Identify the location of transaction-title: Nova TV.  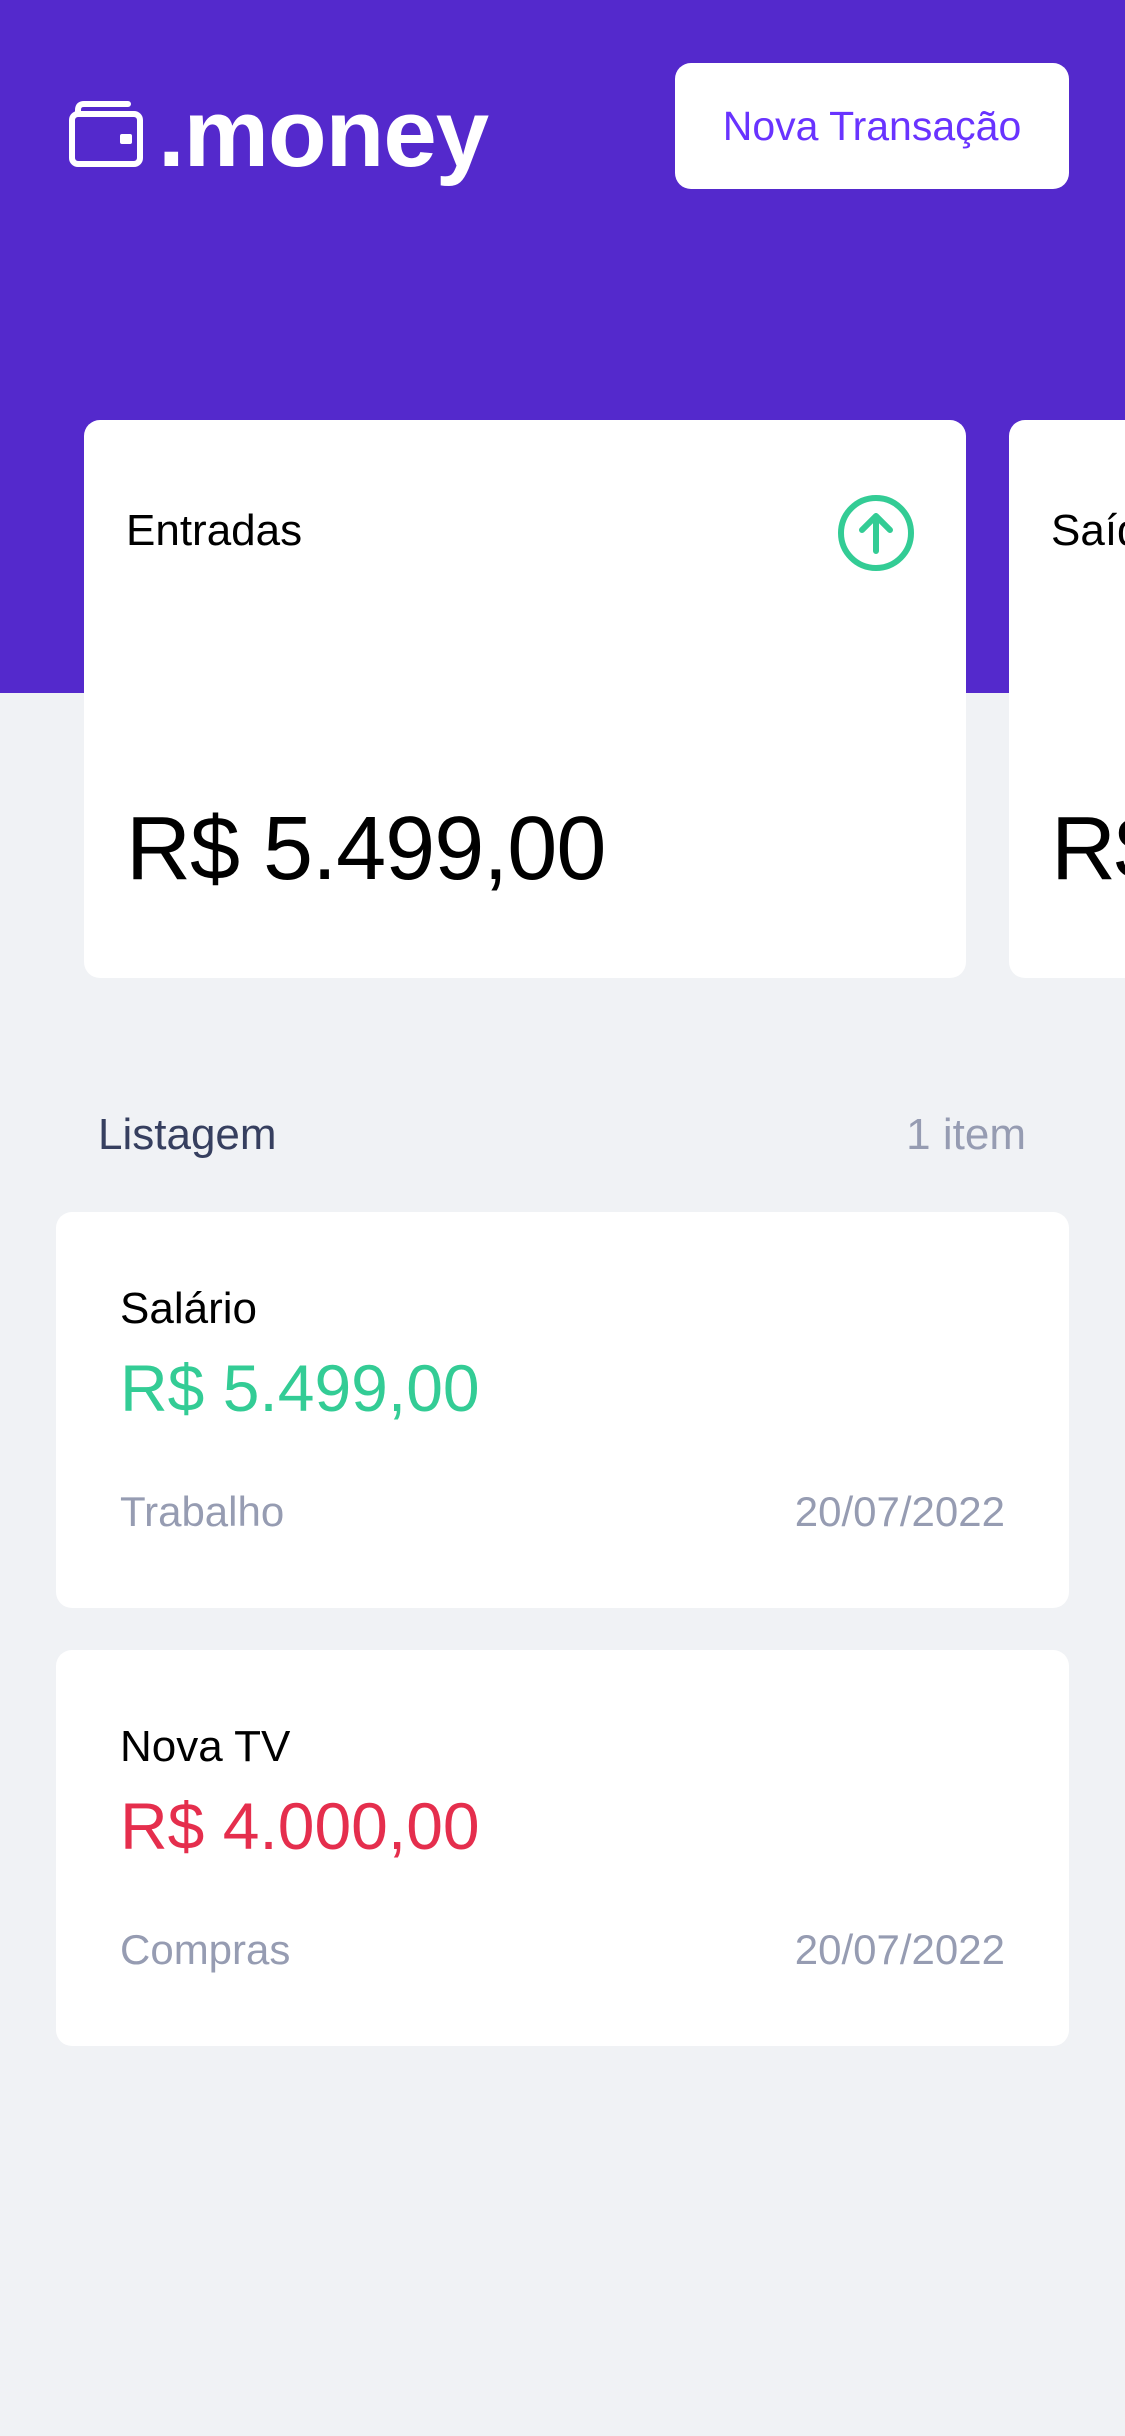
(205, 1746).